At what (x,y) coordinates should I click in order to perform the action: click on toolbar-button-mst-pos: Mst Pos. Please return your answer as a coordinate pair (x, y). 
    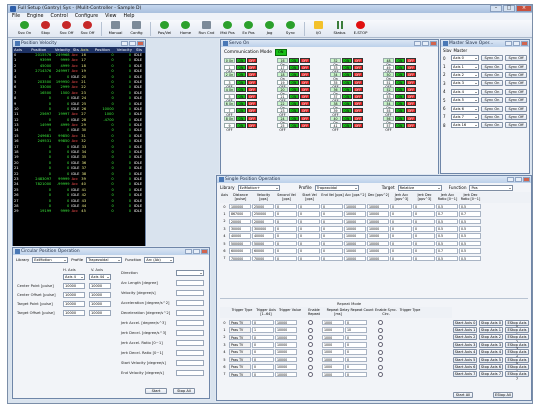
    Looking at the image, I should click on (227, 28).